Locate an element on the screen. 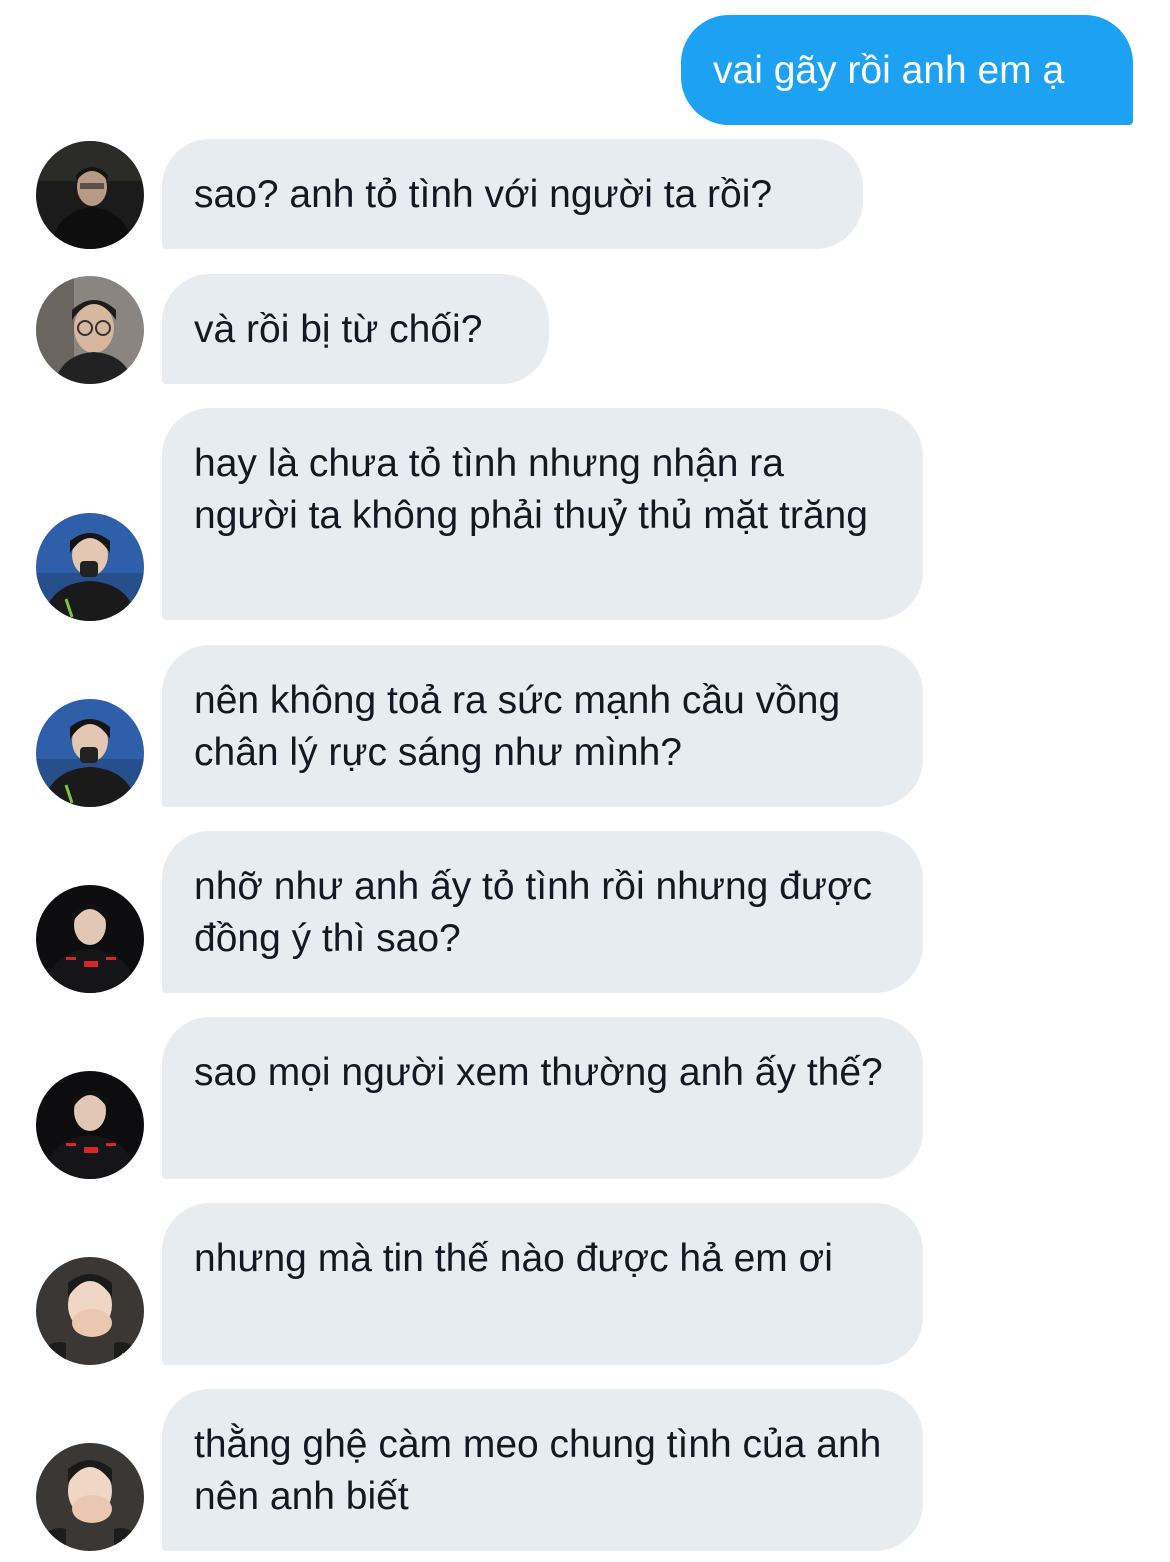  message-bubble-received: sao mọi người xem thường anh ấy thế? is located at coordinates (542, 1098).